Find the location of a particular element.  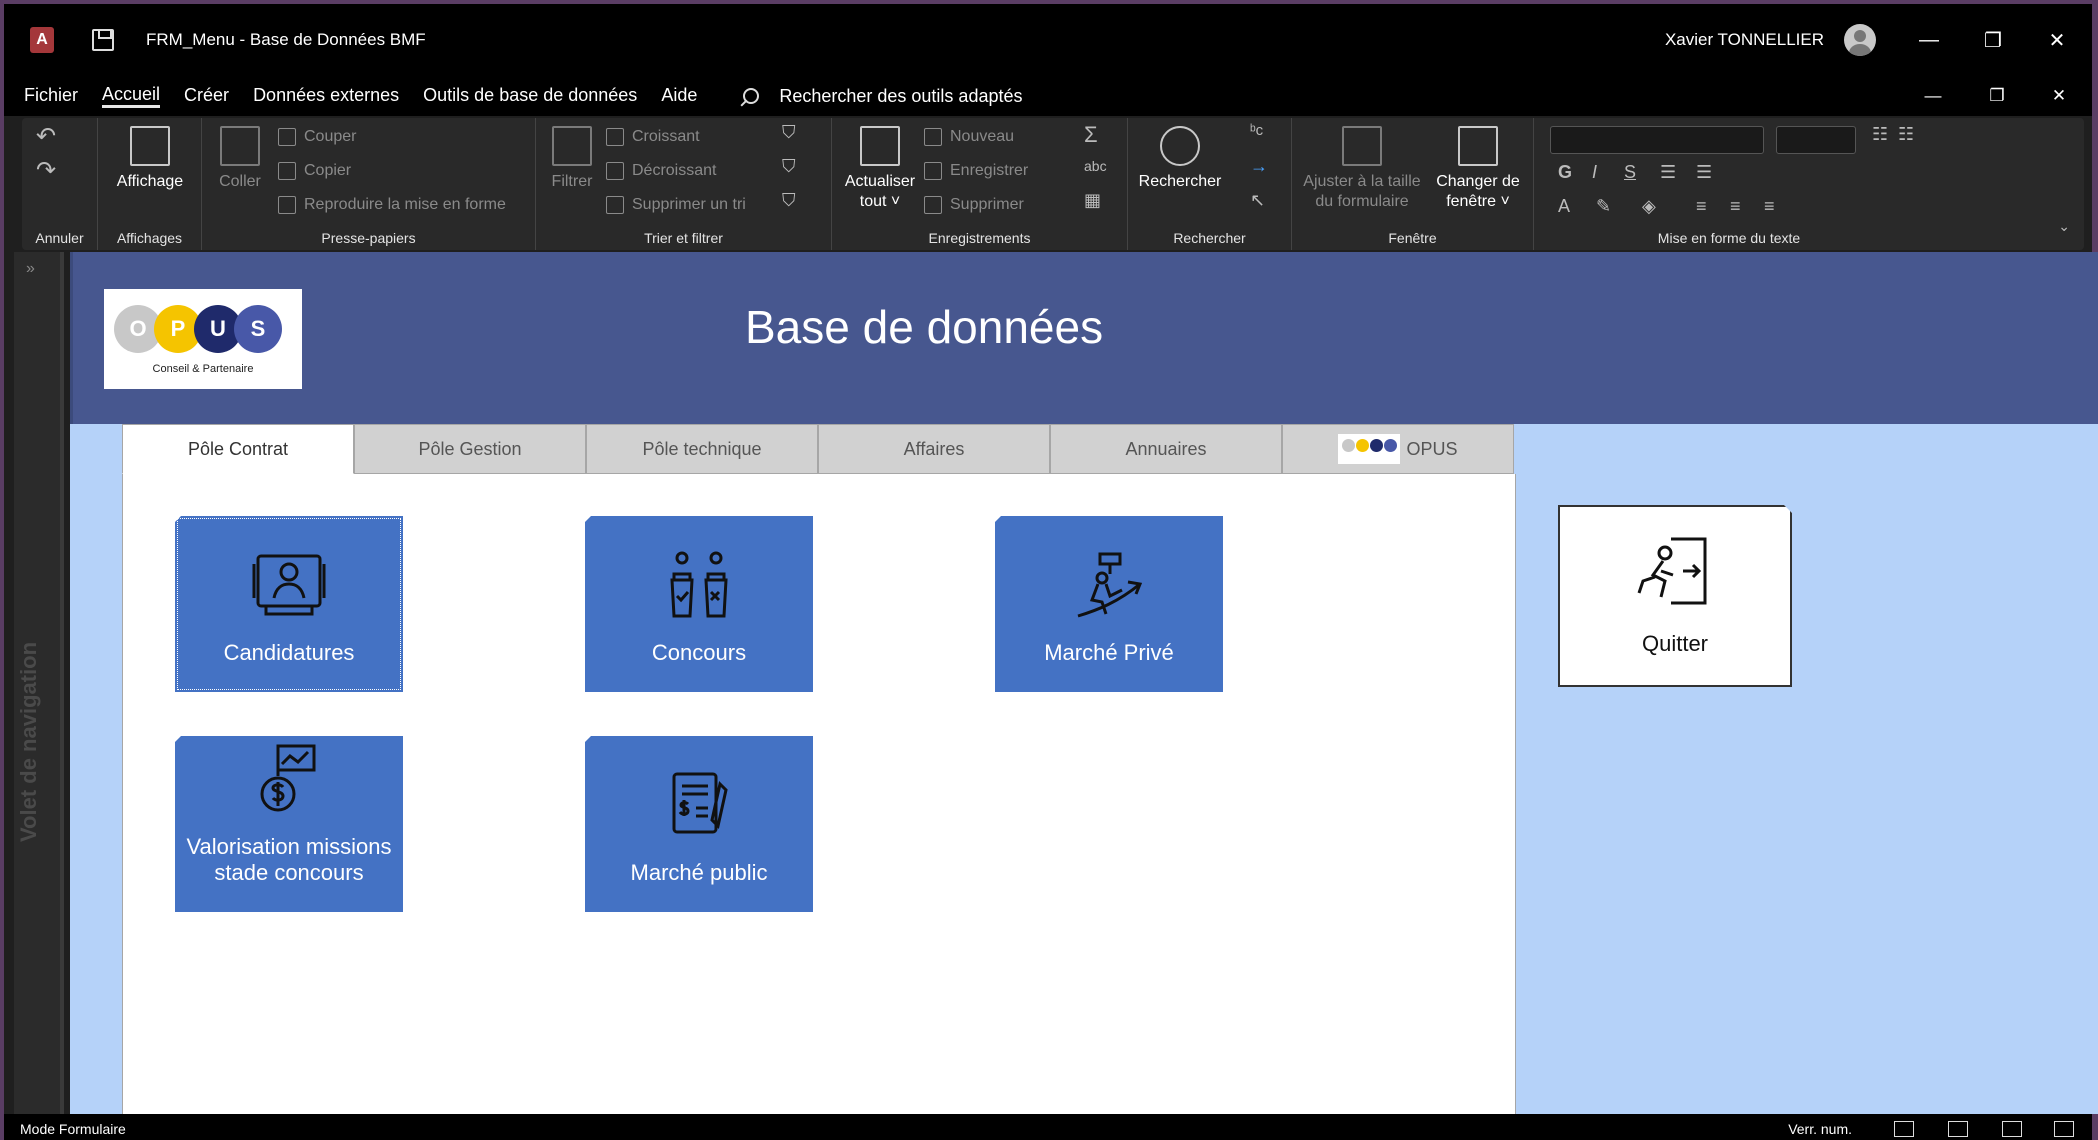

enregistrer-button: Enregistrer is located at coordinates (976, 171).